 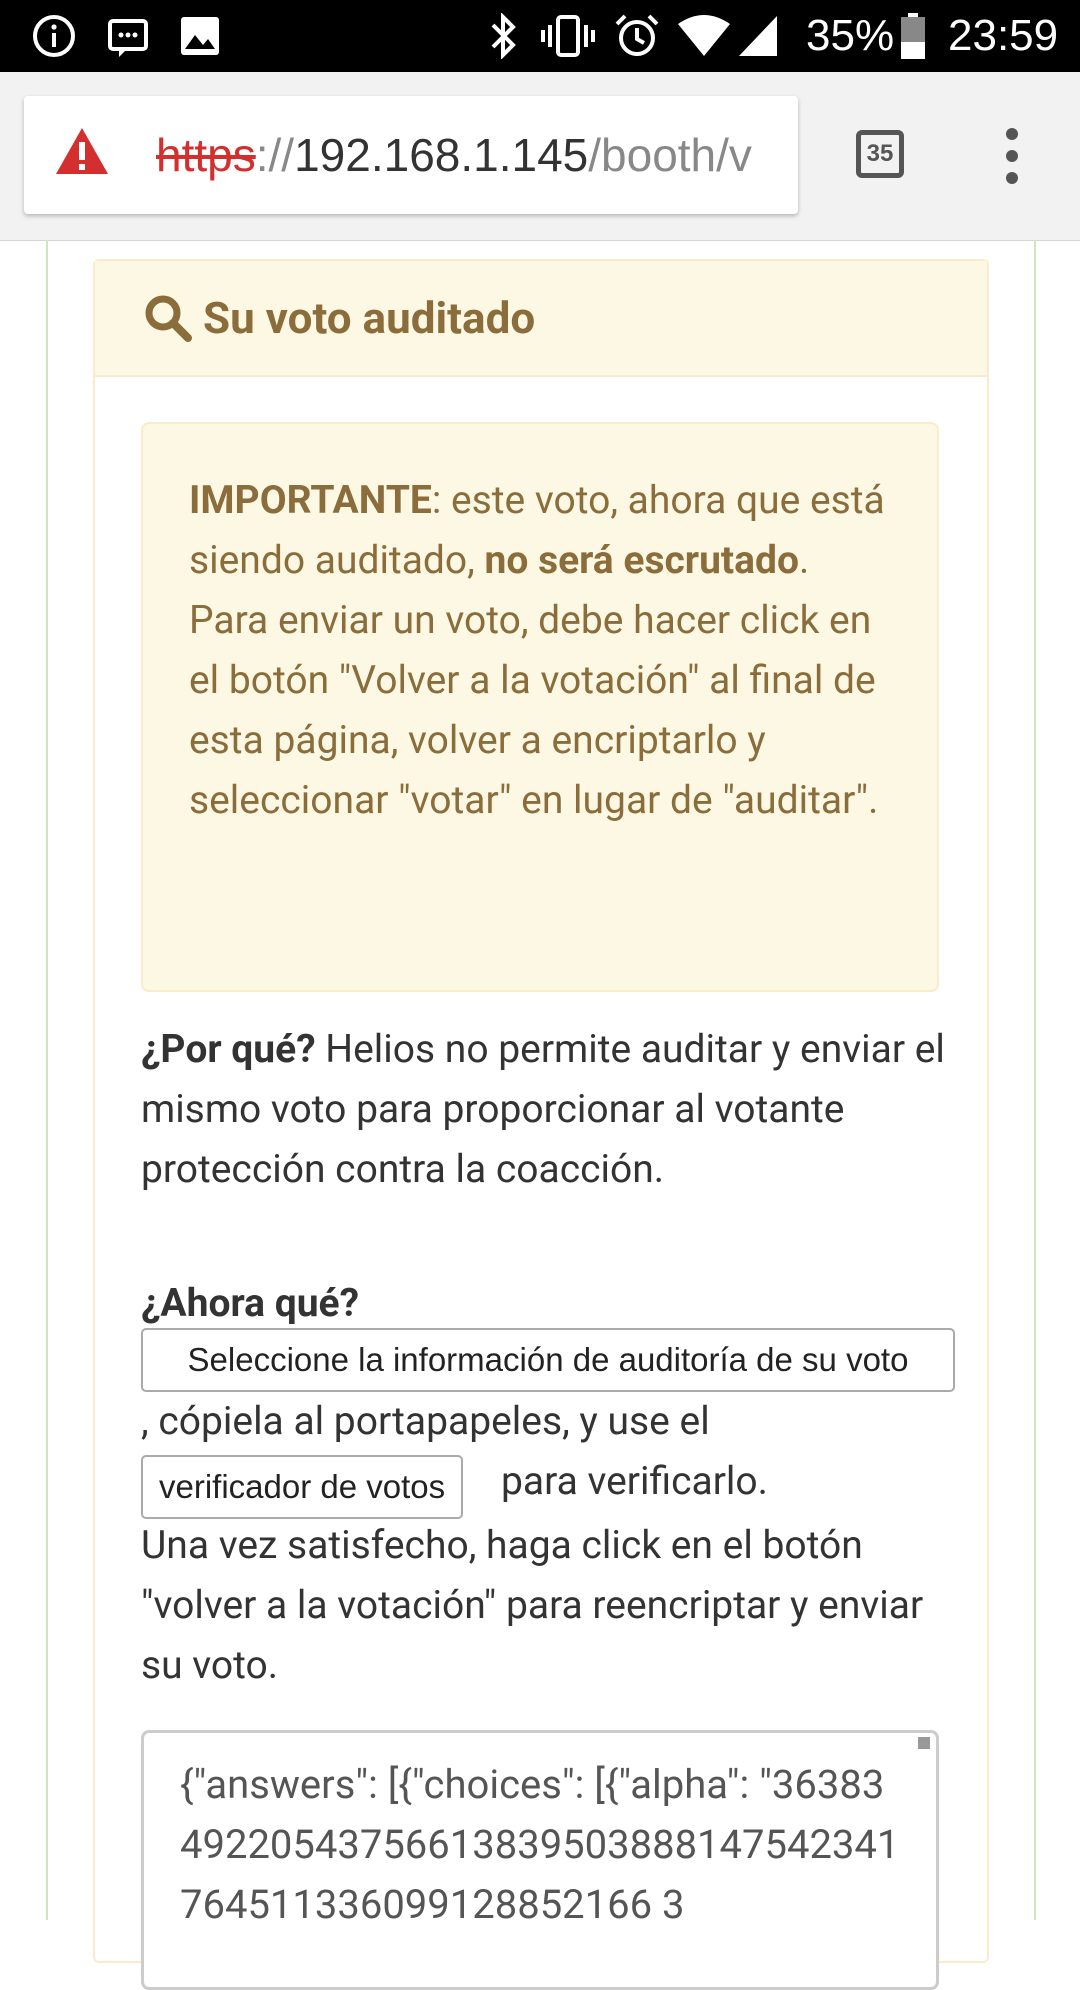 I want to click on image-icon, so click(x=200, y=36).